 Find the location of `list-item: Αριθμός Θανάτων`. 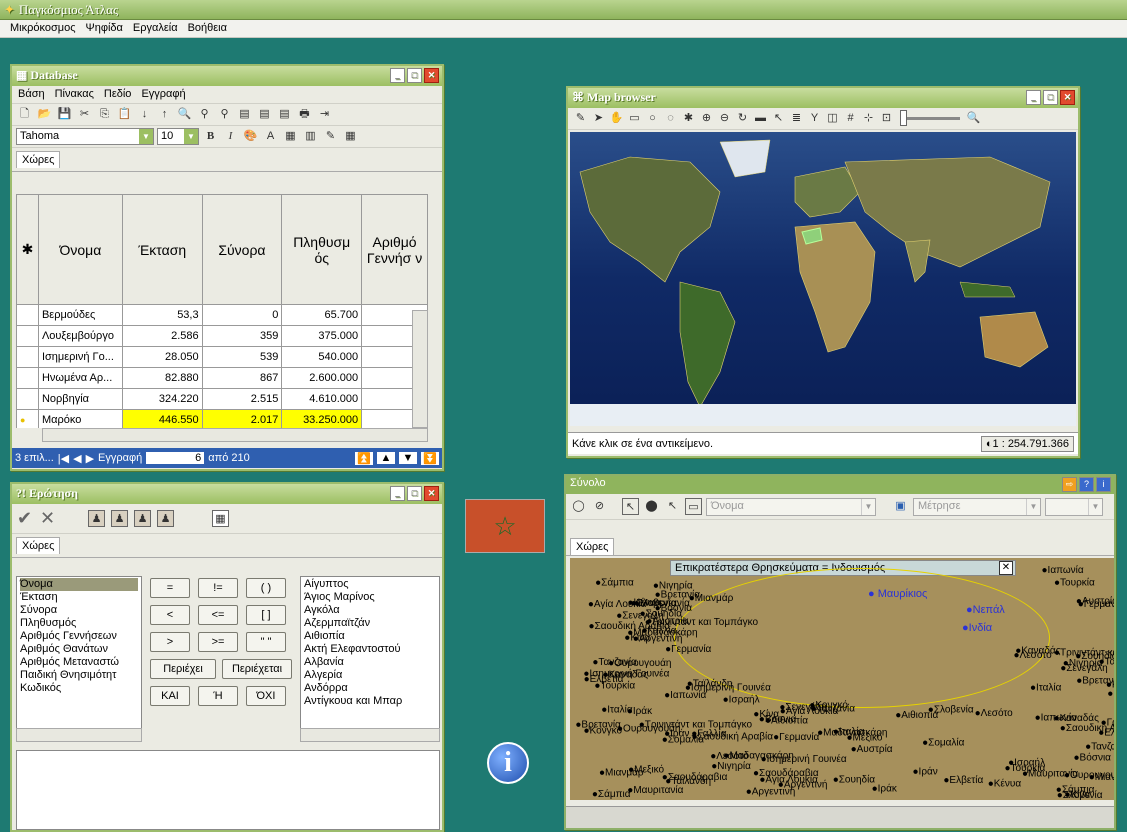

list-item: Αριθμός Θανάτων is located at coordinates (79, 649).